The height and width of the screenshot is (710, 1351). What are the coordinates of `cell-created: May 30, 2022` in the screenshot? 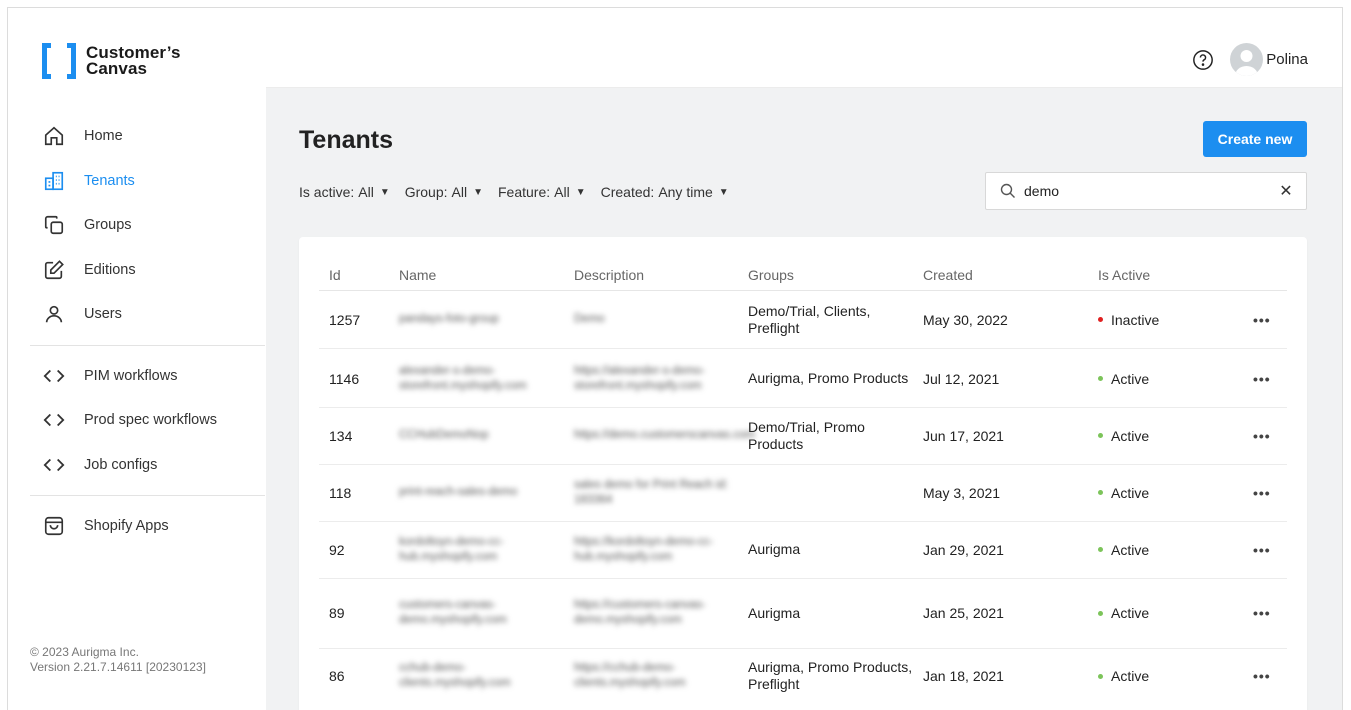 It's located at (965, 319).